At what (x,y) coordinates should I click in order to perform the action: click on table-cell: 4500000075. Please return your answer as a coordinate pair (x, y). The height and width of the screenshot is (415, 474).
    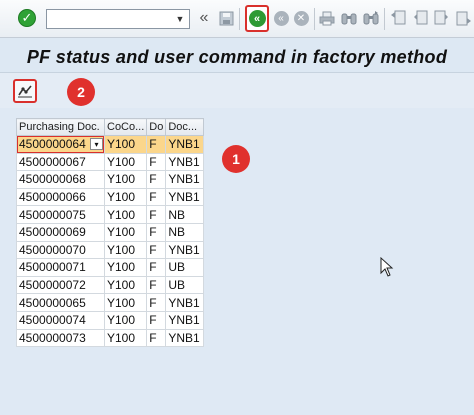
    Looking at the image, I should click on (60, 214).